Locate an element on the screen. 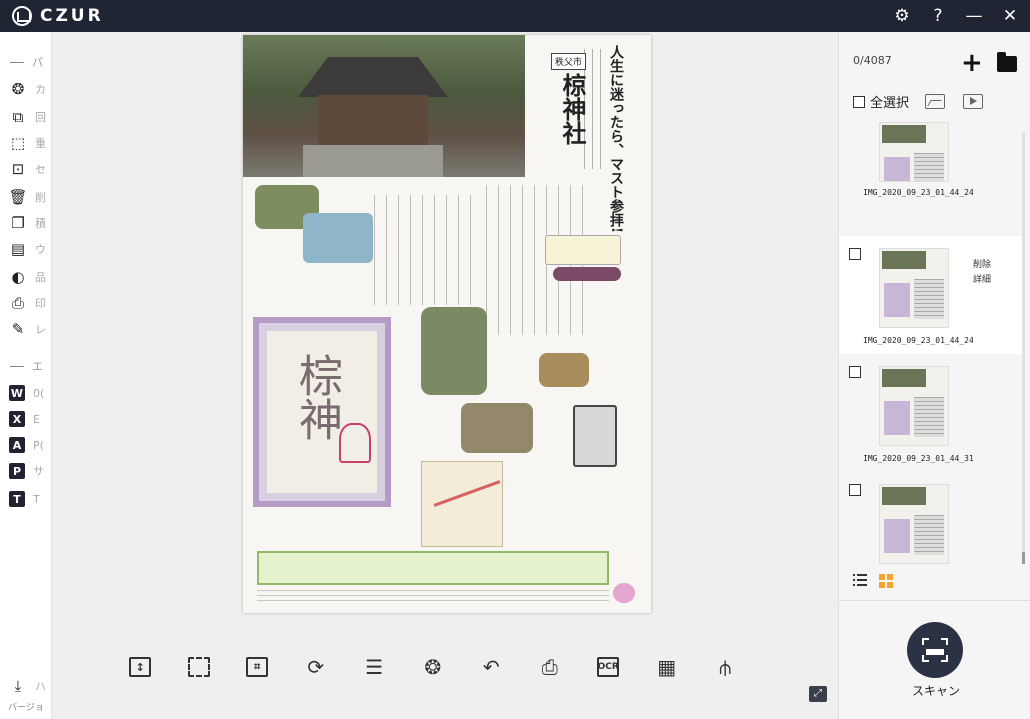 The width and height of the screenshot is (1030, 719). excel-icon: X is located at coordinates (17, 419).